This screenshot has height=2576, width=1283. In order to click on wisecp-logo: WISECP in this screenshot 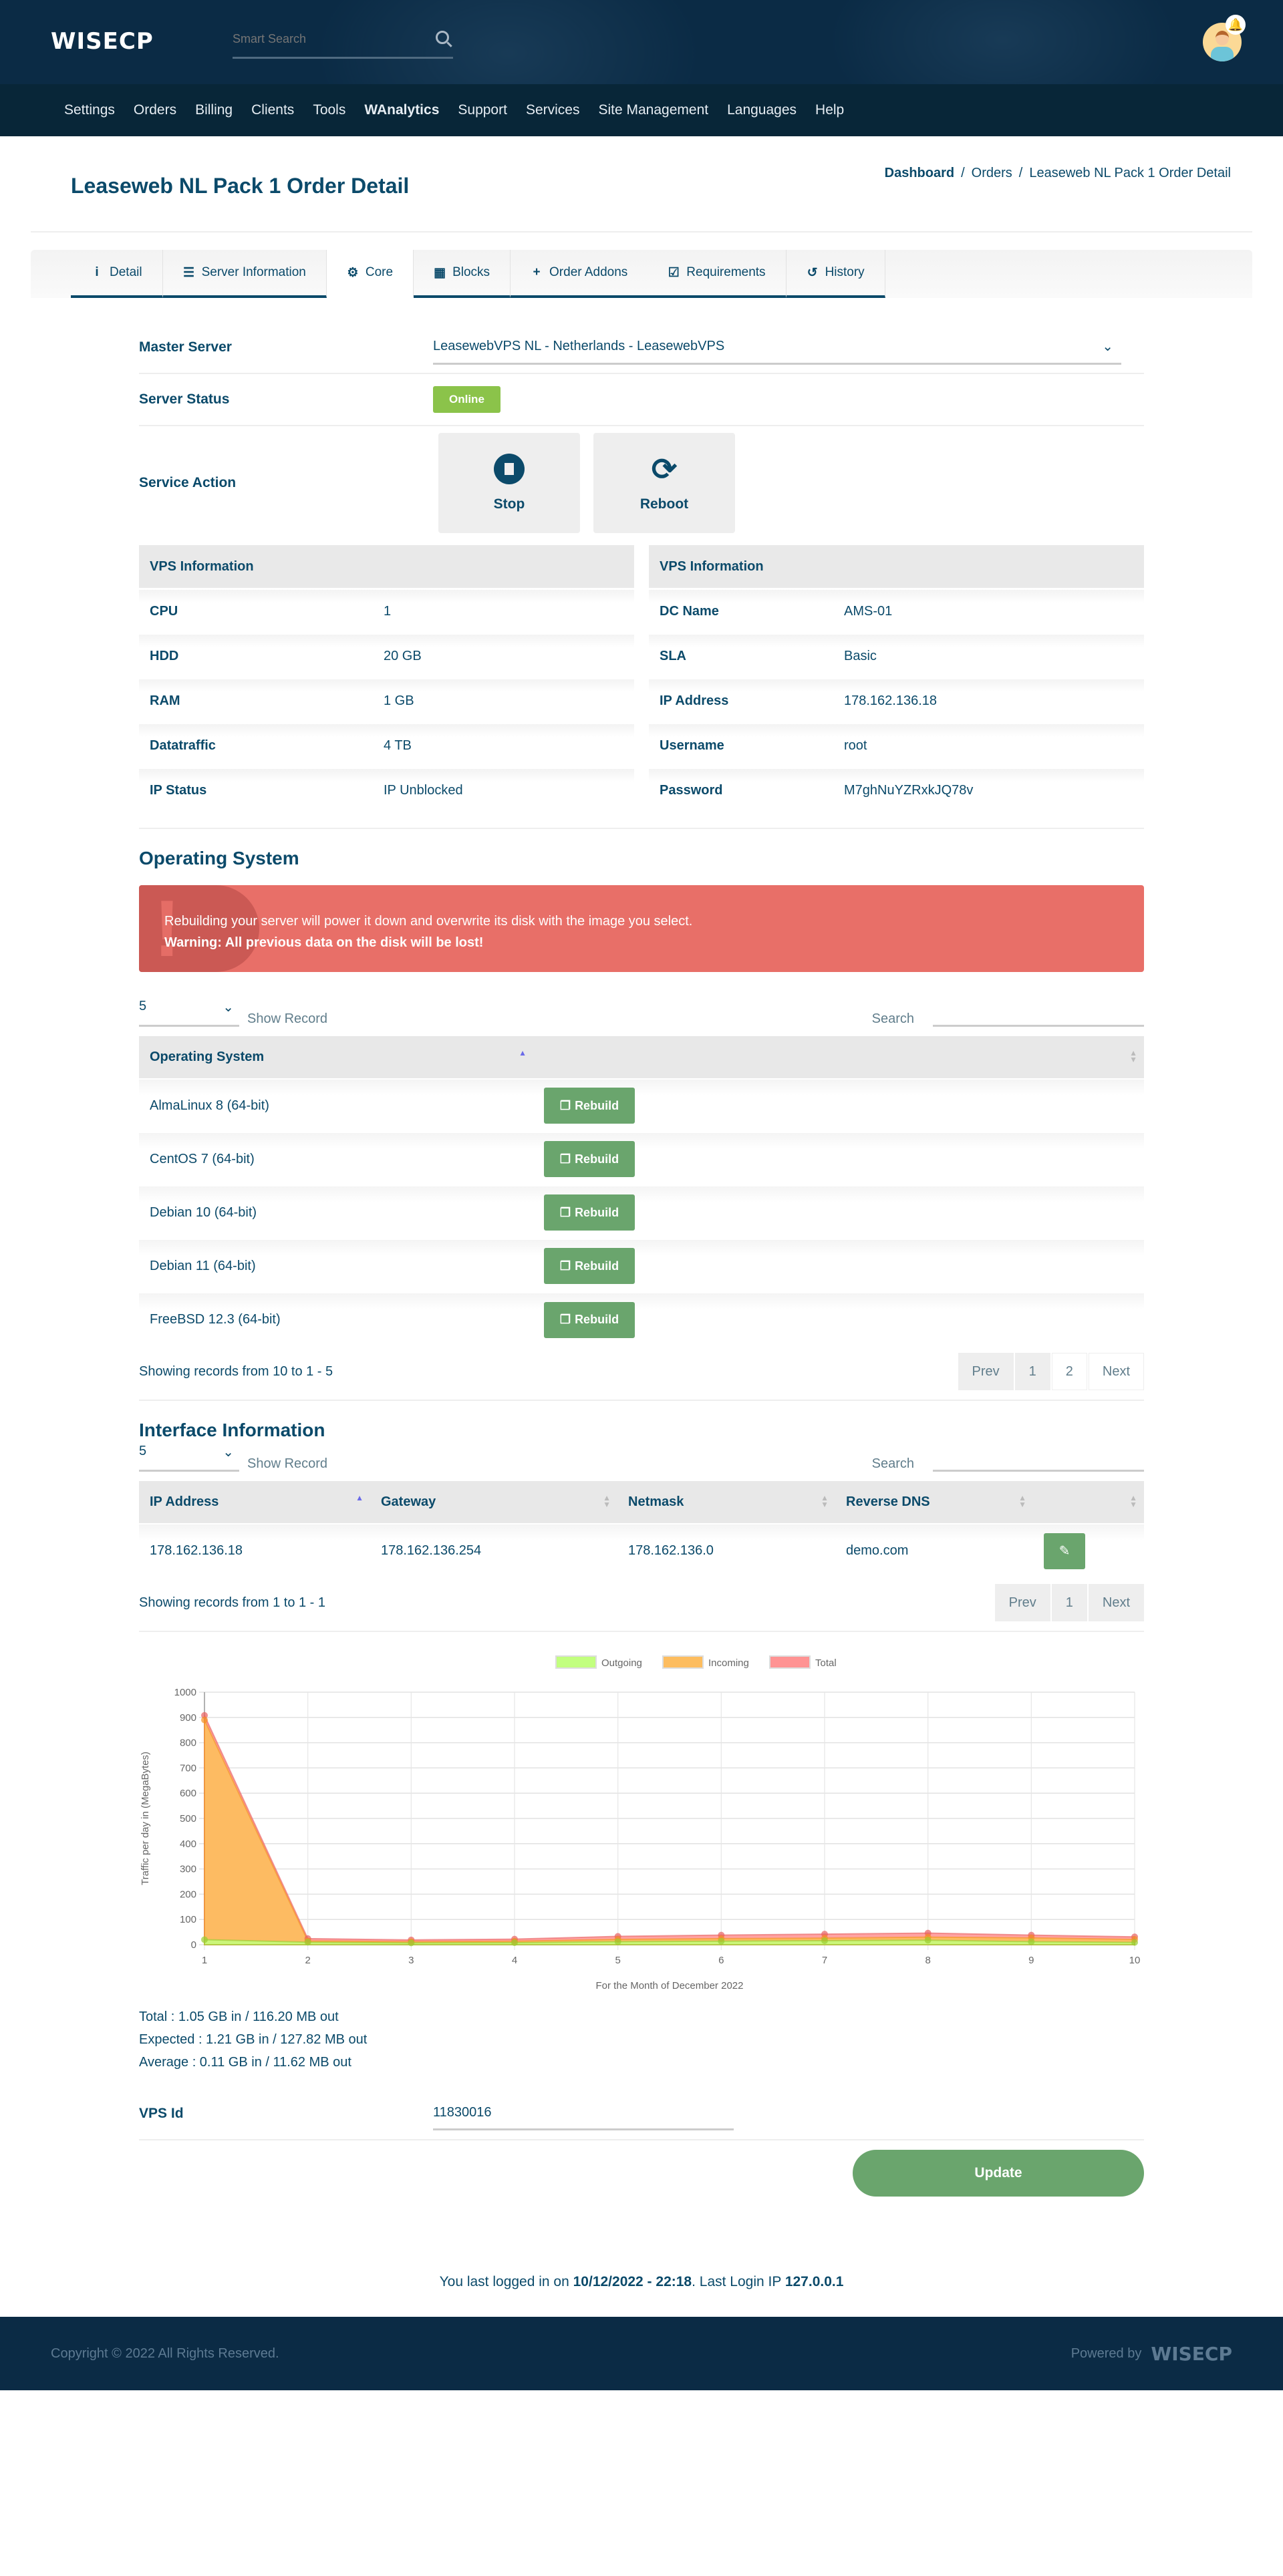, I will do `click(103, 41)`.